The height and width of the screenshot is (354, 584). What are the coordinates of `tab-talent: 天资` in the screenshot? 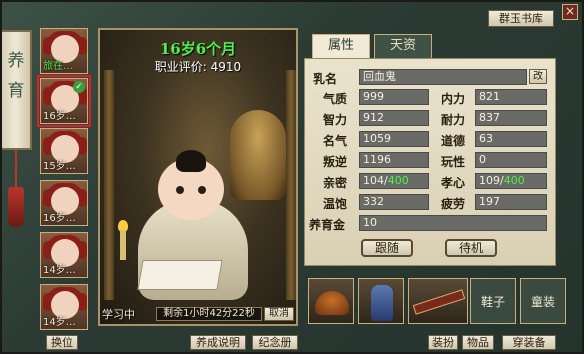 It's located at (403, 46).